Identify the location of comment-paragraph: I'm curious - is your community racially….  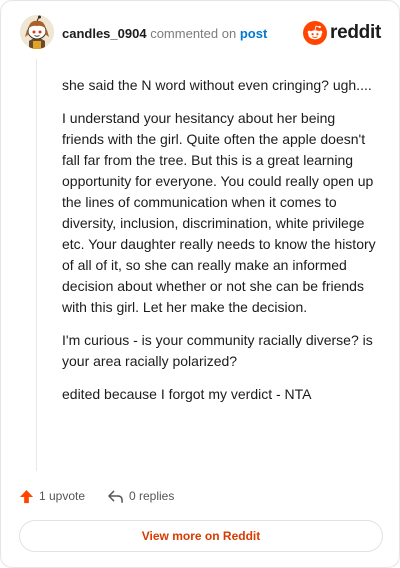
(217, 350).